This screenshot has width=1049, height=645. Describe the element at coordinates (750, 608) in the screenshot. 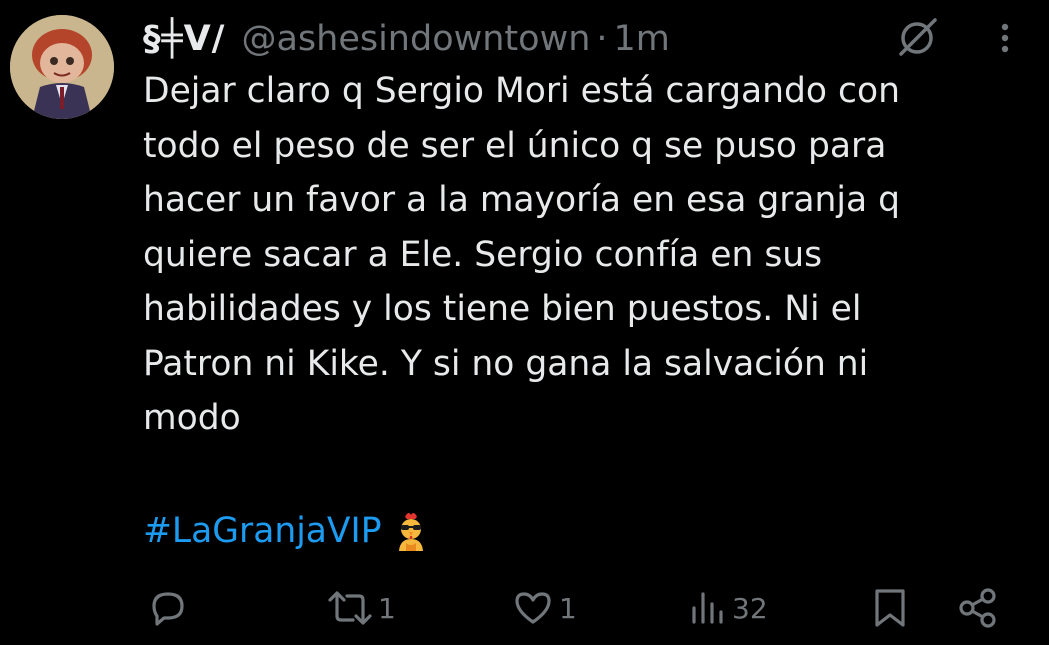

I see `views-count: 32` at that location.